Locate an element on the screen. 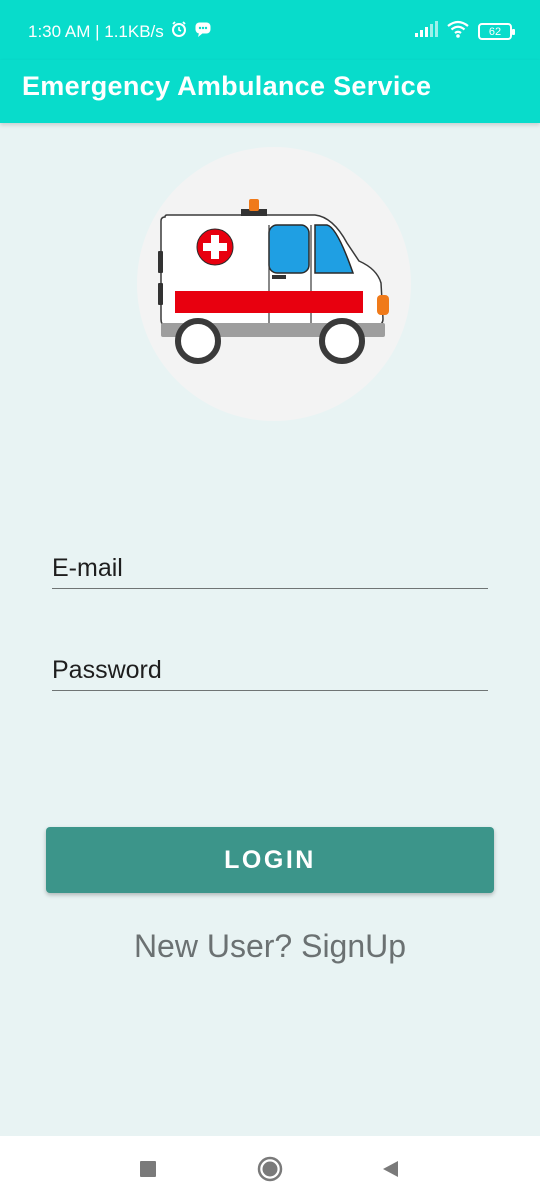  email-field-container is located at coordinates (270, 568).